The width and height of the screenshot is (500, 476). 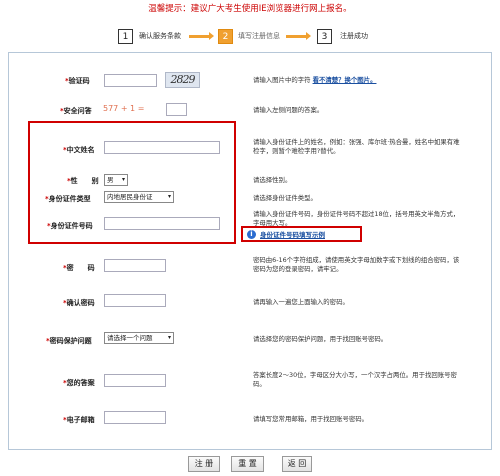 What do you see at coordinates (79, 150) in the screenshot?
I see `chinese-name-label: *中文姓名` at bounding box center [79, 150].